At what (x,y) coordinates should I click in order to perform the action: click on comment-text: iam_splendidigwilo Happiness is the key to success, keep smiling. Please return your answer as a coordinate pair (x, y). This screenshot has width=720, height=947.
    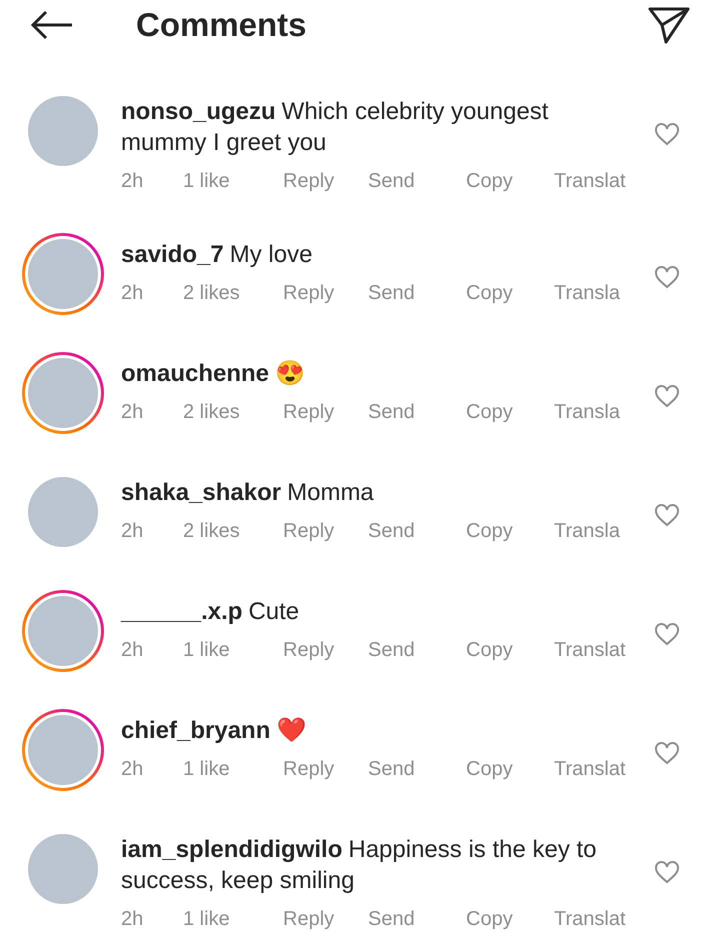
    Looking at the image, I should click on (359, 865).